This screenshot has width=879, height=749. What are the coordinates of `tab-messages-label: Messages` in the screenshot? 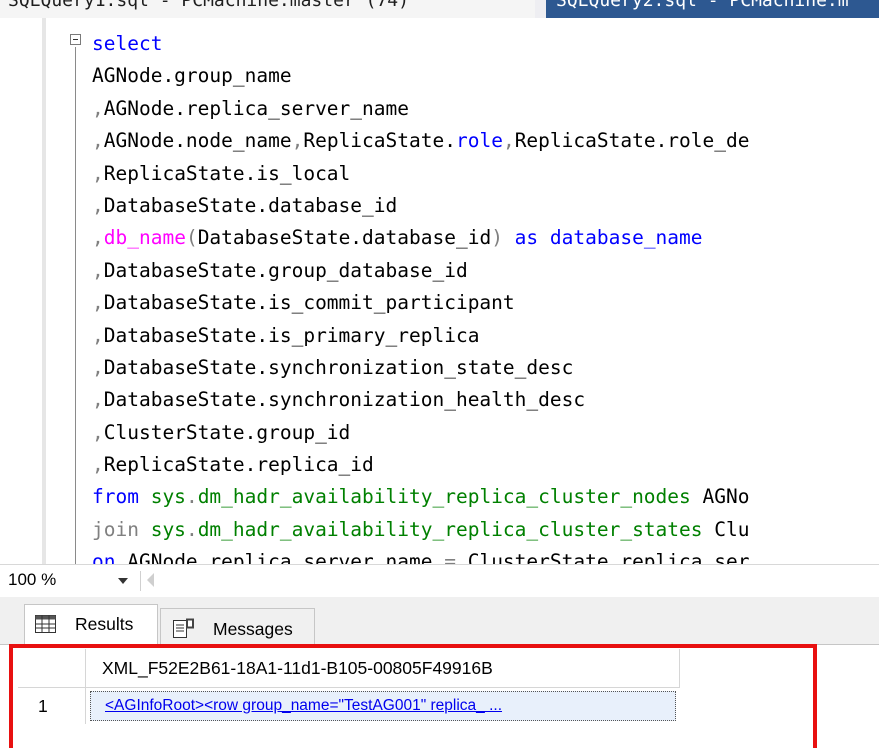 It's located at (253, 629).